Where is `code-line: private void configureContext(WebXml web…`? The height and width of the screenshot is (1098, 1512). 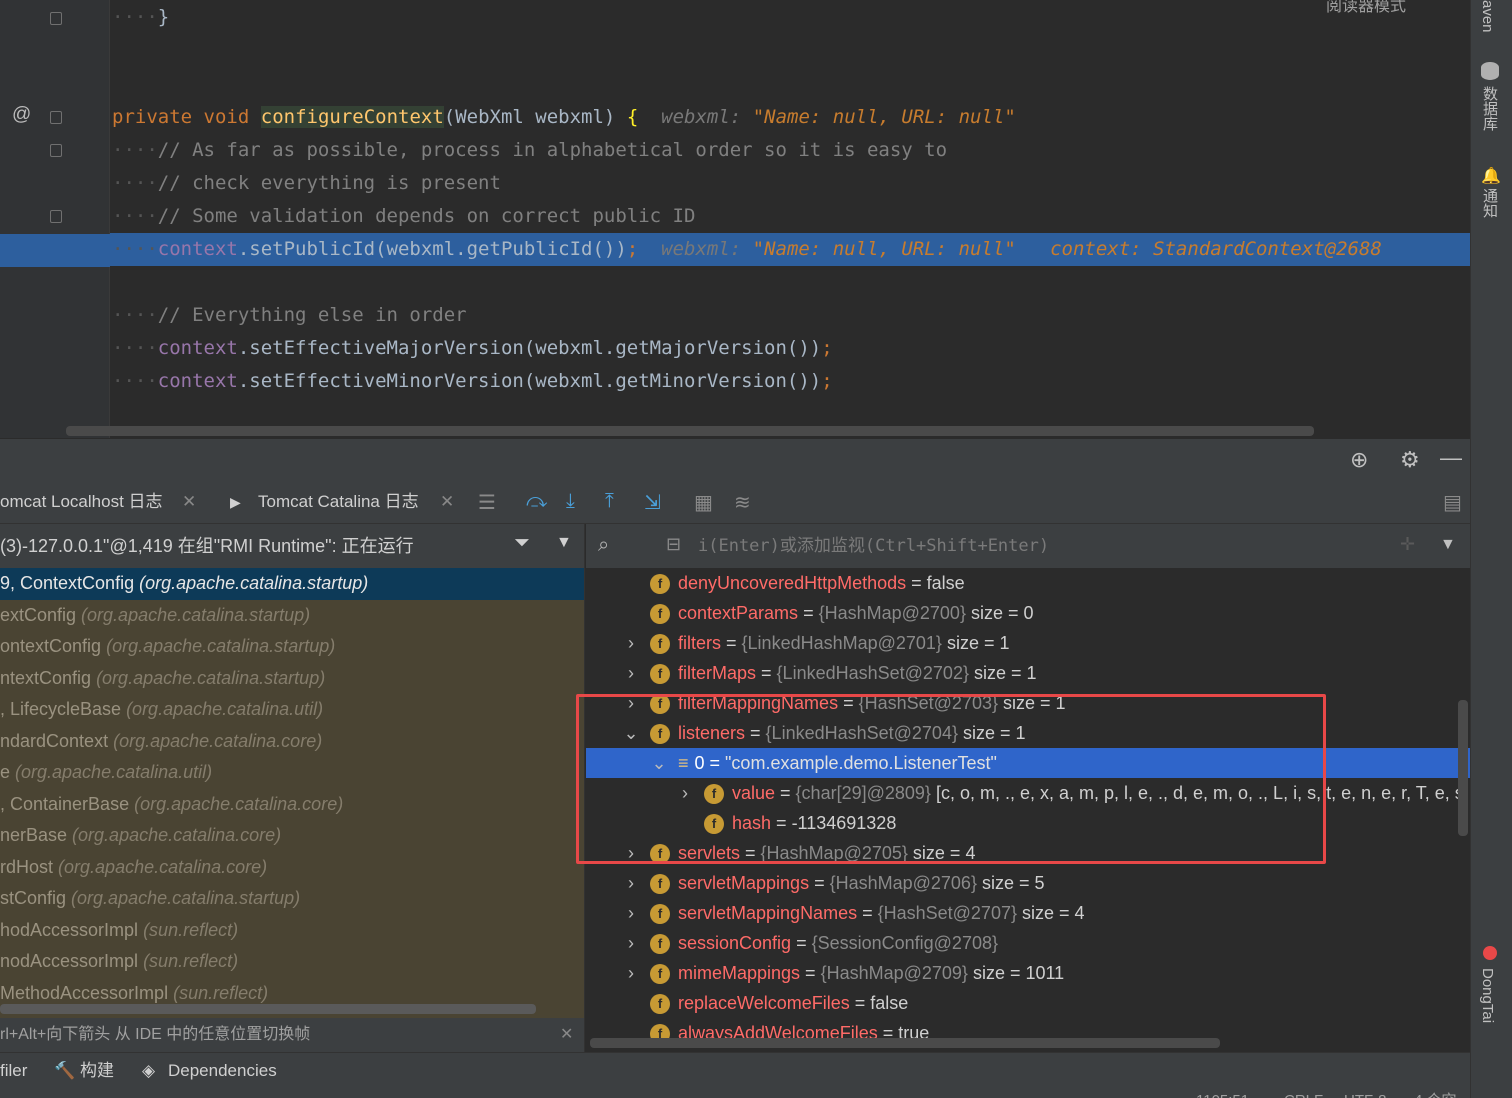
code-line: private void configureContext(WebXml web… is located at coordinates (791, 117).